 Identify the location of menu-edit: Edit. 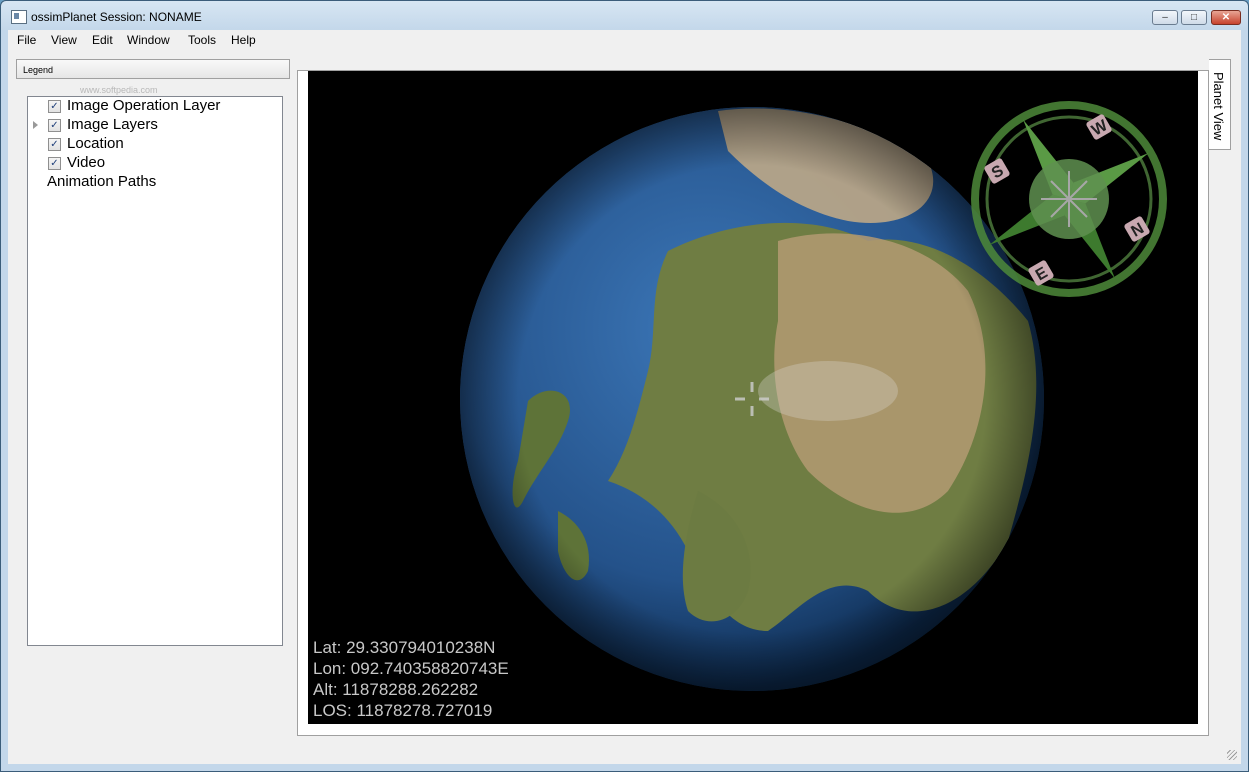
(102, 40).